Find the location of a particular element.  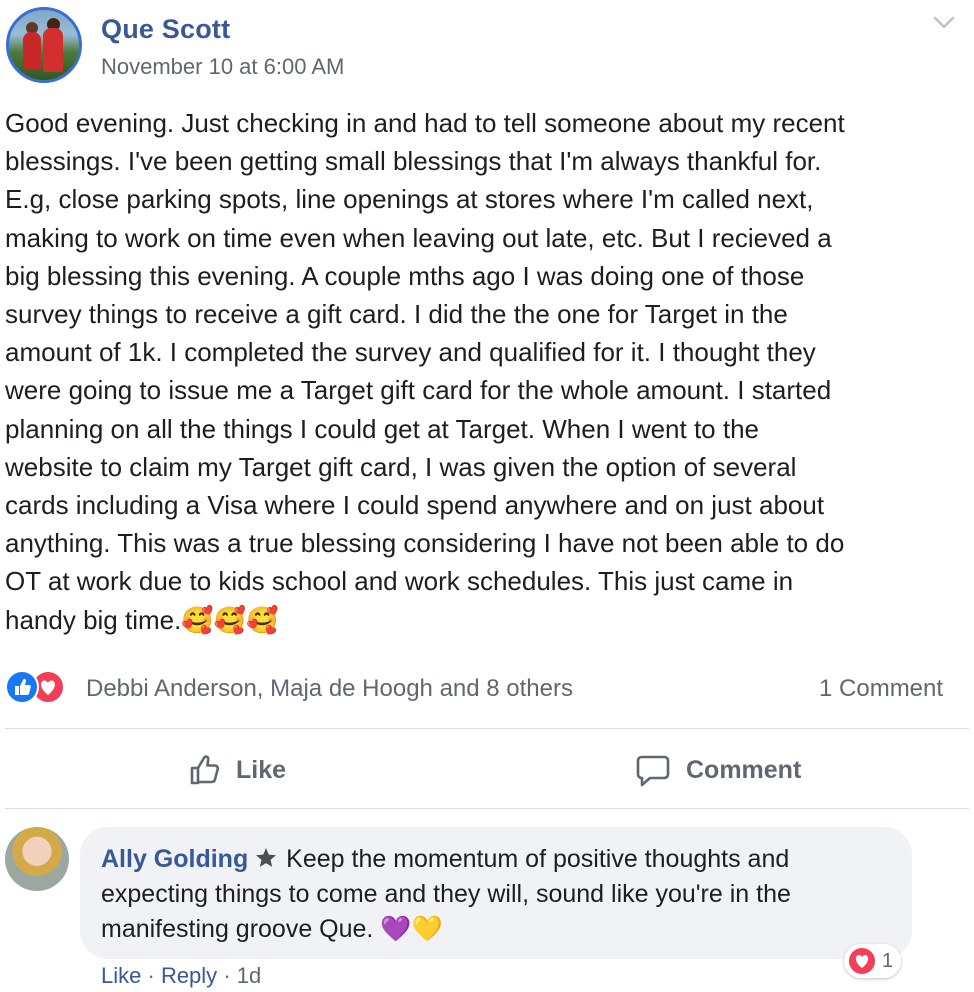

speech-bubble-icon is located at coordinates (653, 771).